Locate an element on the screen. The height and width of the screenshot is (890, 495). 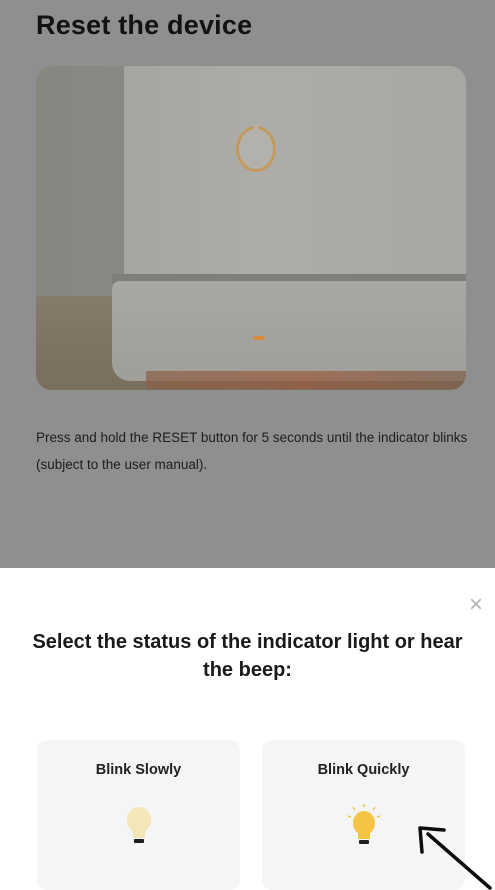
close-icon: × is located at coordinates (476, 605).